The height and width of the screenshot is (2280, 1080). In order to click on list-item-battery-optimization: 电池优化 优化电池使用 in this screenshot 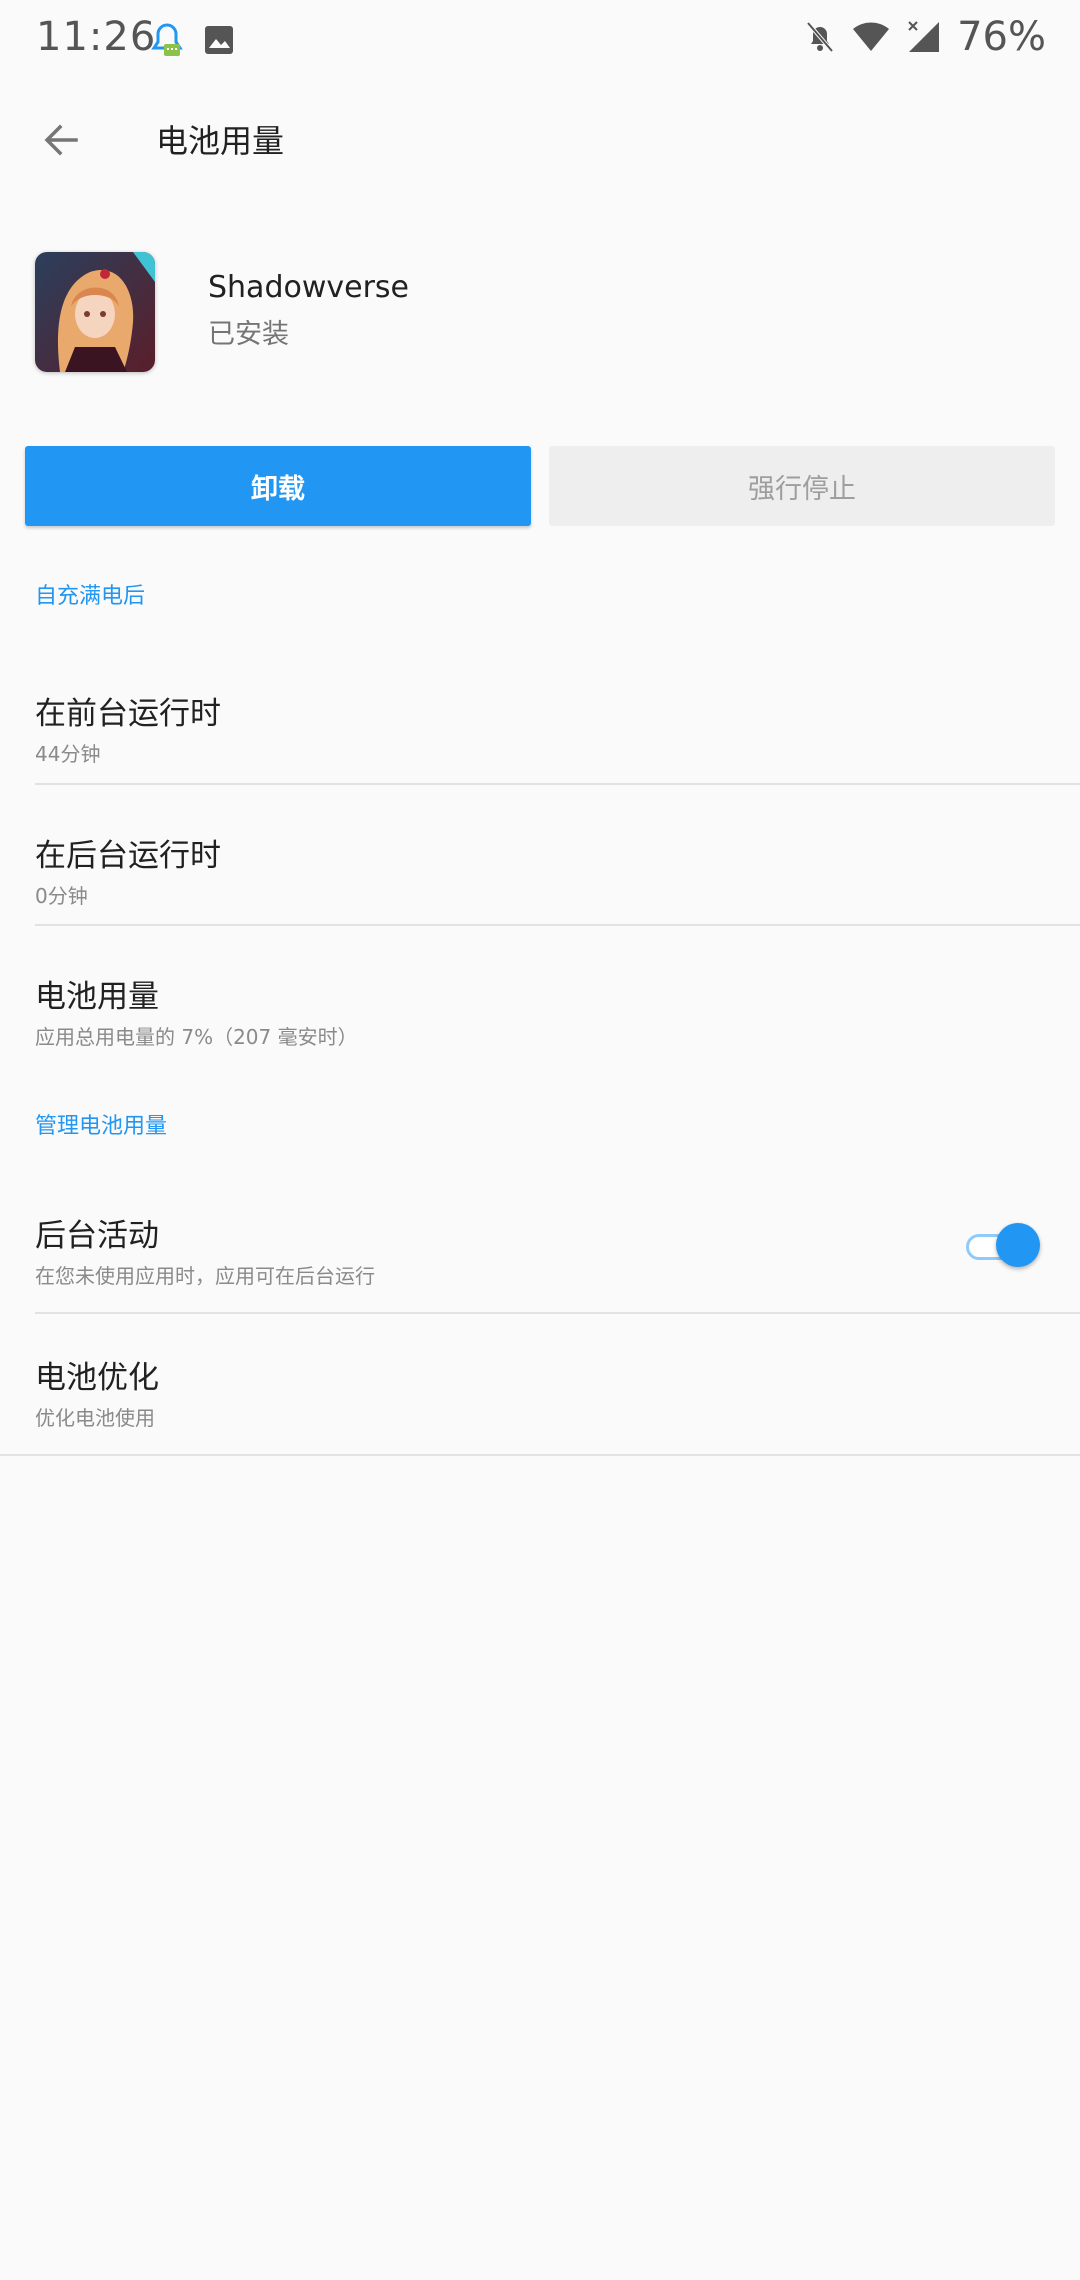, I will do `click(540, 1390)`.